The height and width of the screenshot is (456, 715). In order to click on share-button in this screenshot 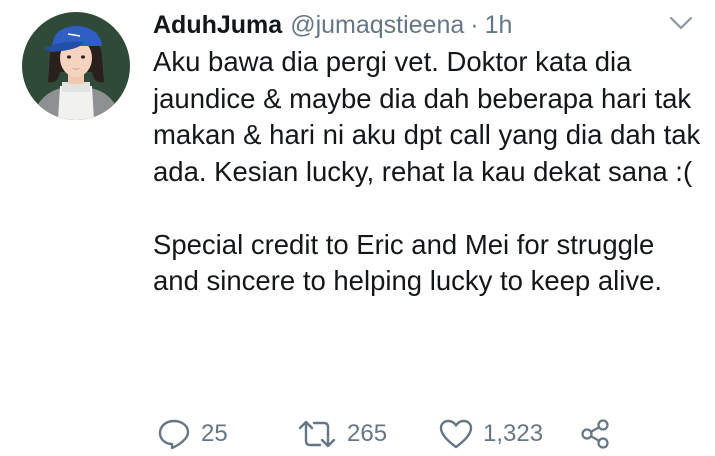, I will do `click(595, 434)`.